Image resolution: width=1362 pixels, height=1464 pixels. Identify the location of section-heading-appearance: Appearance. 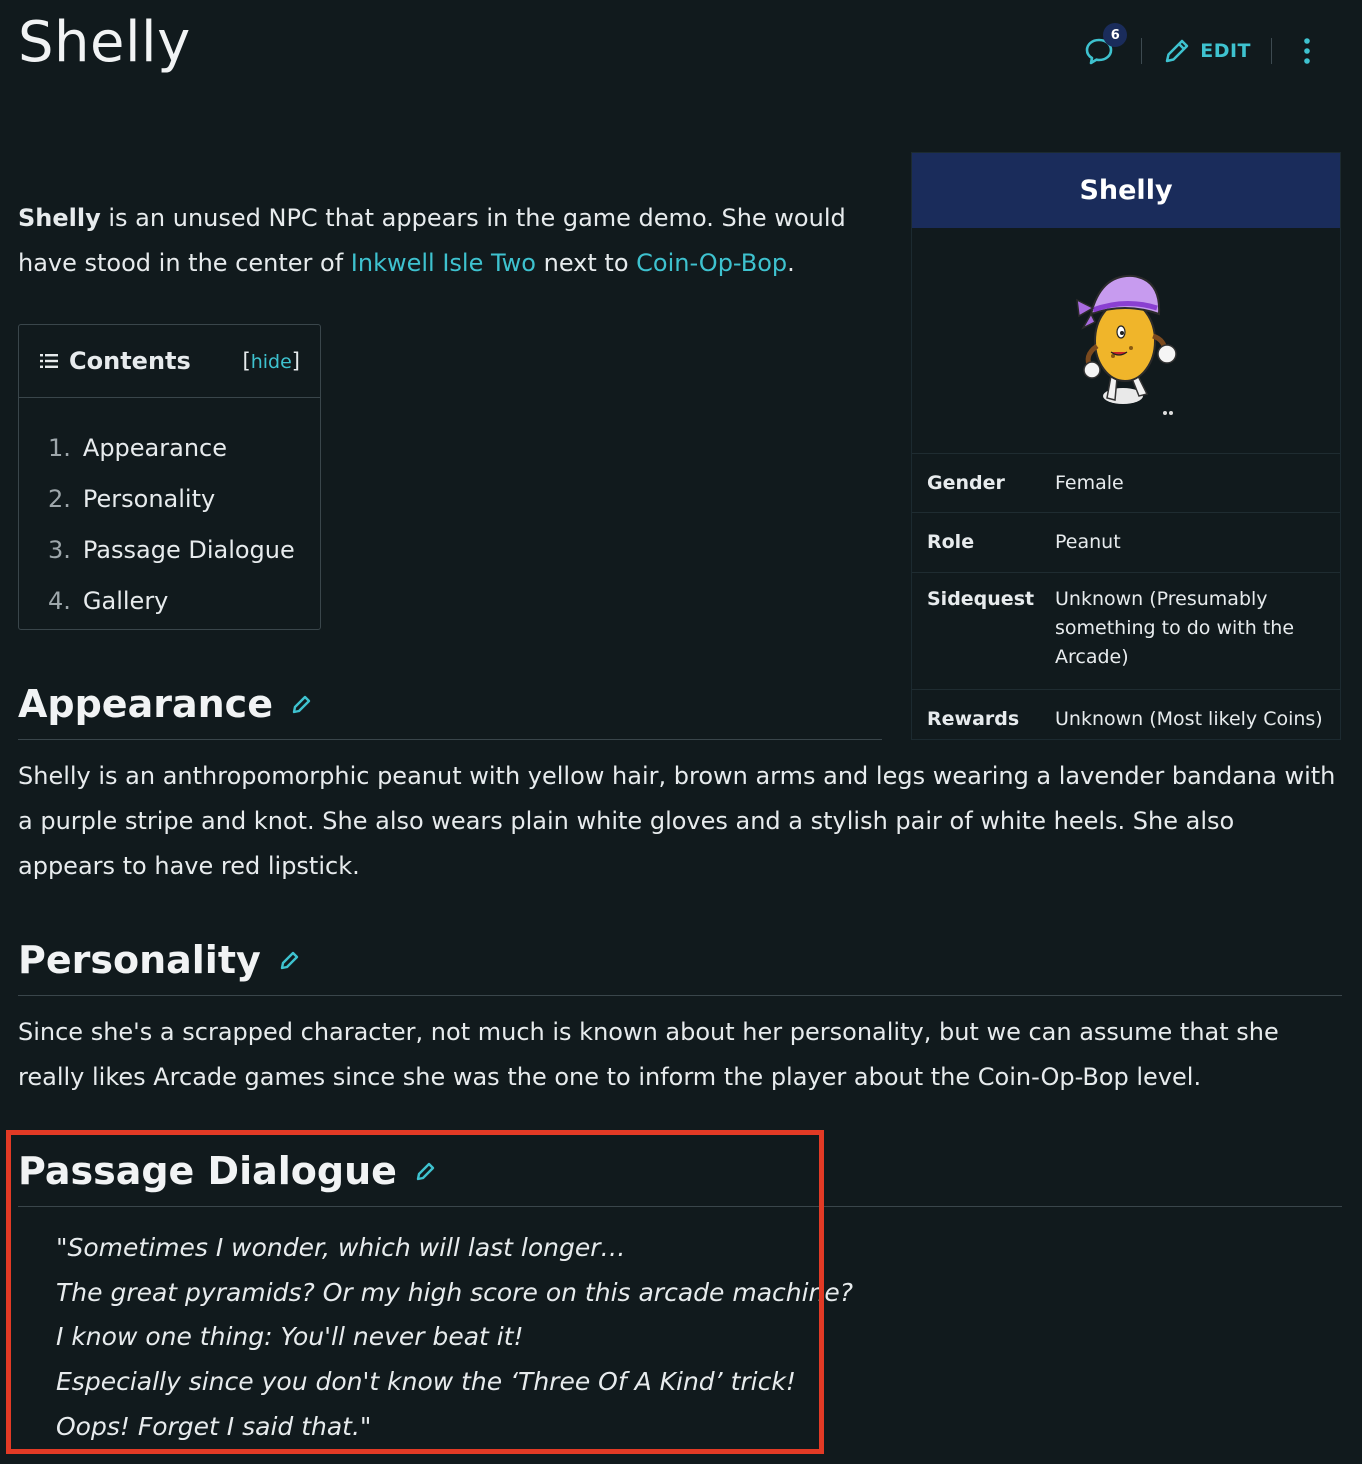
(165, 704).